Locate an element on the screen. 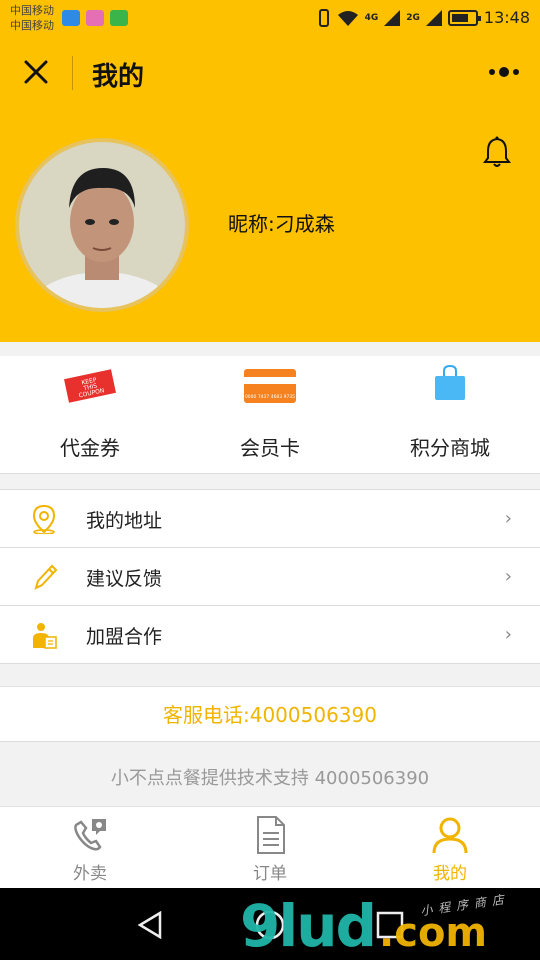  signal-2-icon is located at coordinates (433, 17).